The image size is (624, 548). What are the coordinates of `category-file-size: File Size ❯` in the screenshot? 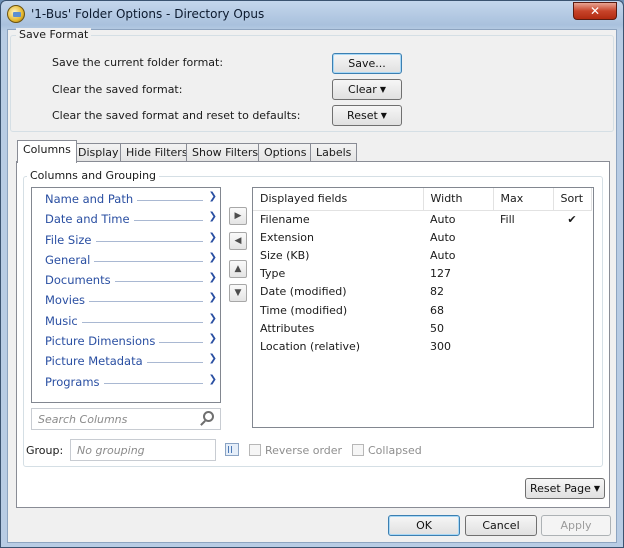 It's located at (131, 240).